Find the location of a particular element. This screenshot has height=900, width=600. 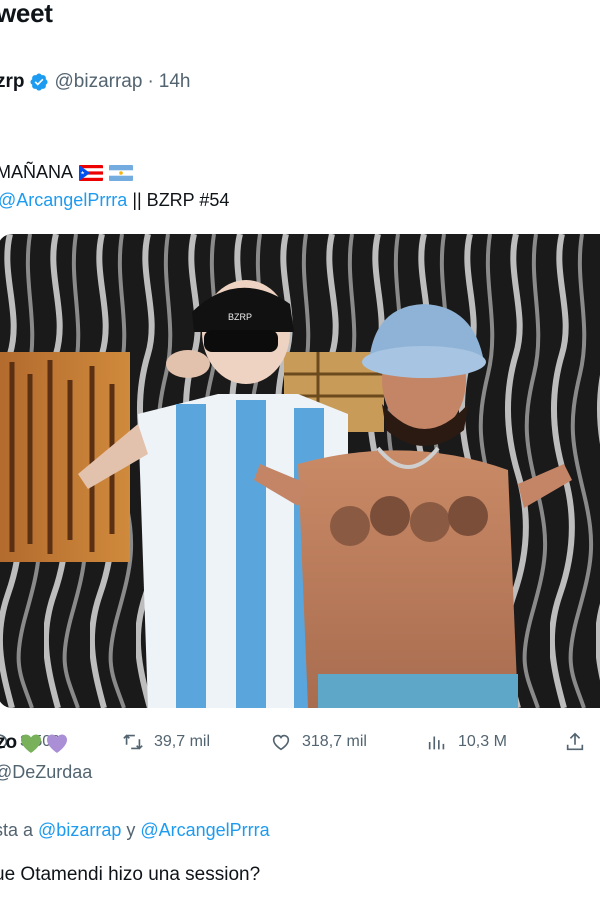

tweet-text-line2: @ArcangelPrrra || BZRP #54 is located at coordinates (114, 200).